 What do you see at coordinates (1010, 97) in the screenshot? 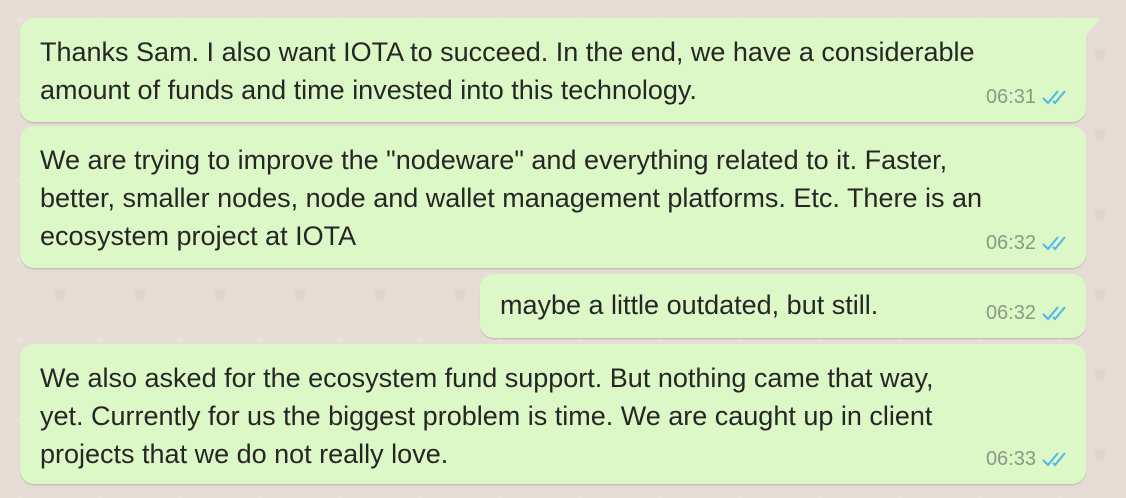
I see `message-time: 06:31` at bounding box center [1010, 97].